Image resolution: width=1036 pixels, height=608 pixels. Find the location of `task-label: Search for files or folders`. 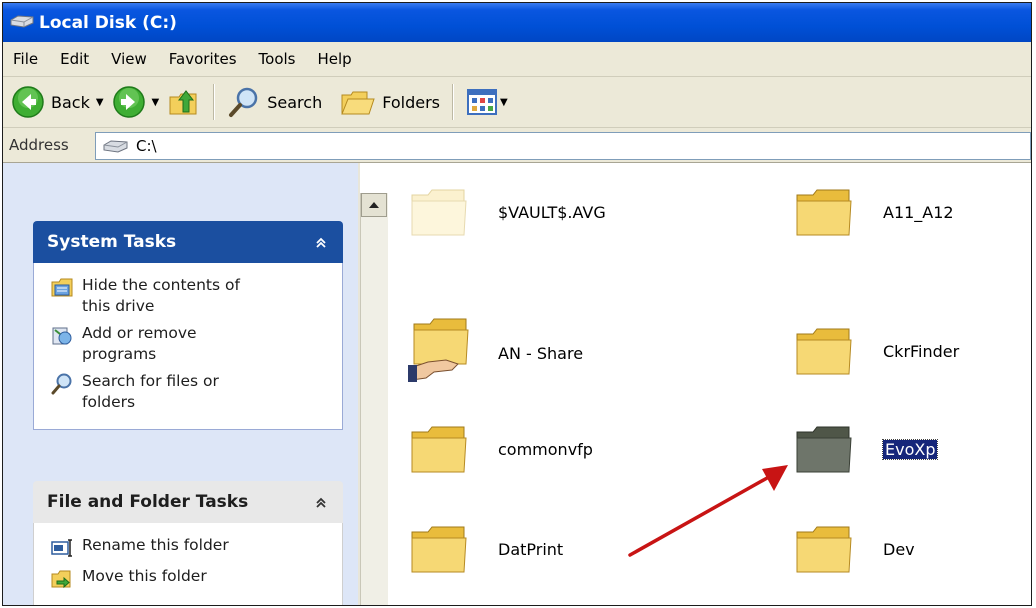

task-label: Search for files or folders is located at coordinates (150, 391).